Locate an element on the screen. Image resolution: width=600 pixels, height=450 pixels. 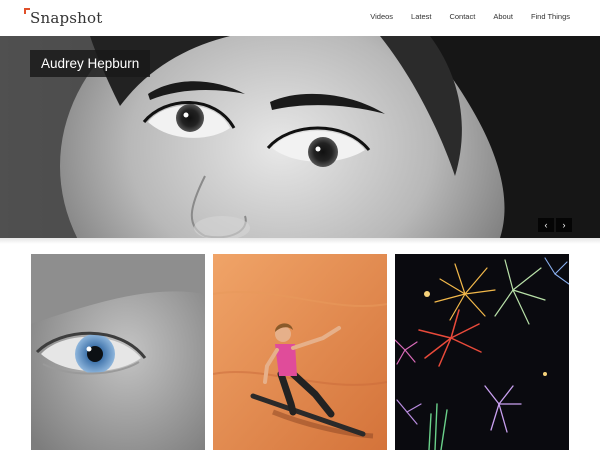
thumbnail-fireworks-image is located at coordinates (482, 352).